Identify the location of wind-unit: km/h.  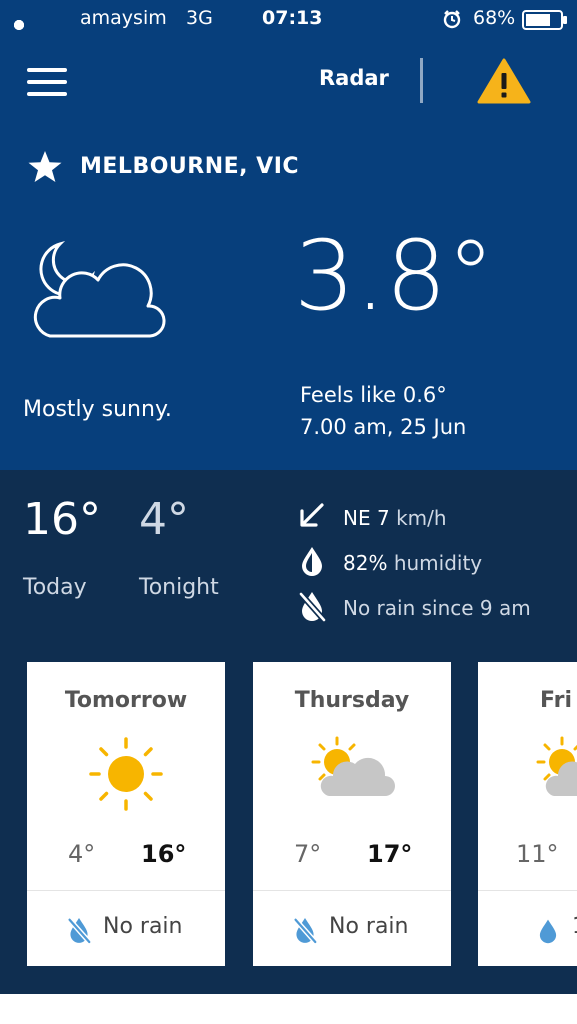
(421, 518).